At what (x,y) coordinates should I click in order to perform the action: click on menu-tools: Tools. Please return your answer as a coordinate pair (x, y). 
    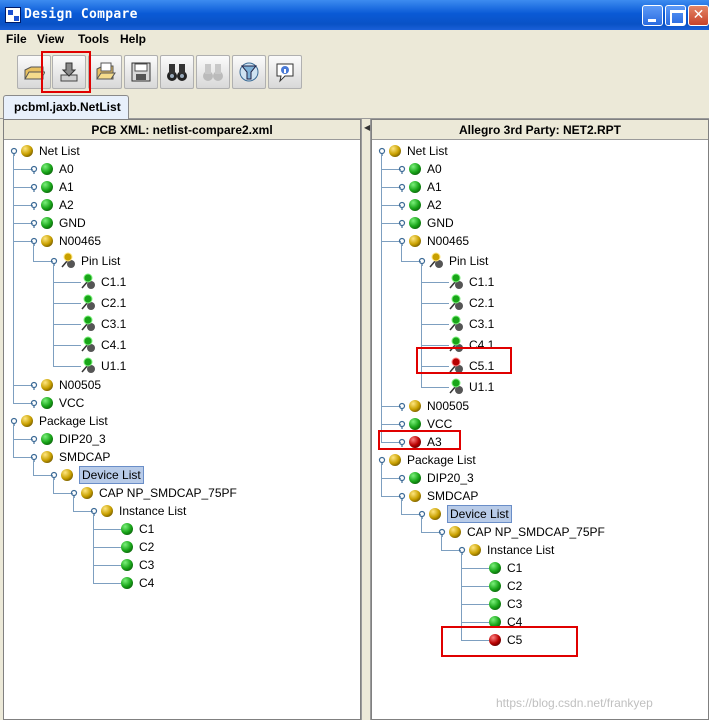
    Looking at the image, I should click on (93, 39).